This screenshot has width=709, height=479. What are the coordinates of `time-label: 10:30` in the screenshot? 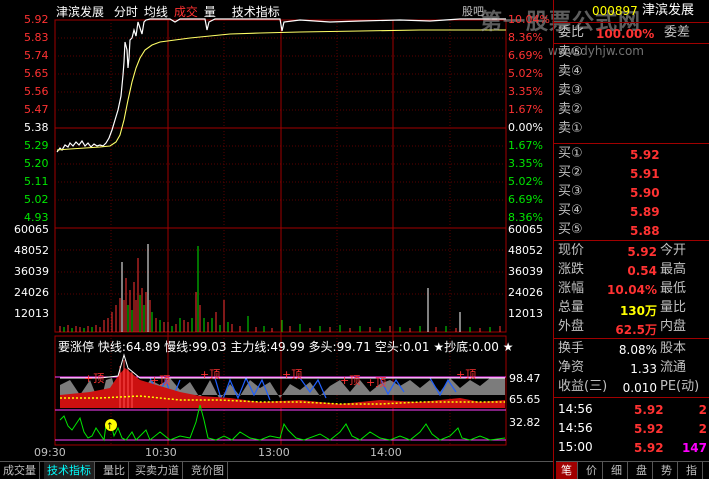 It's located at (161, 452).